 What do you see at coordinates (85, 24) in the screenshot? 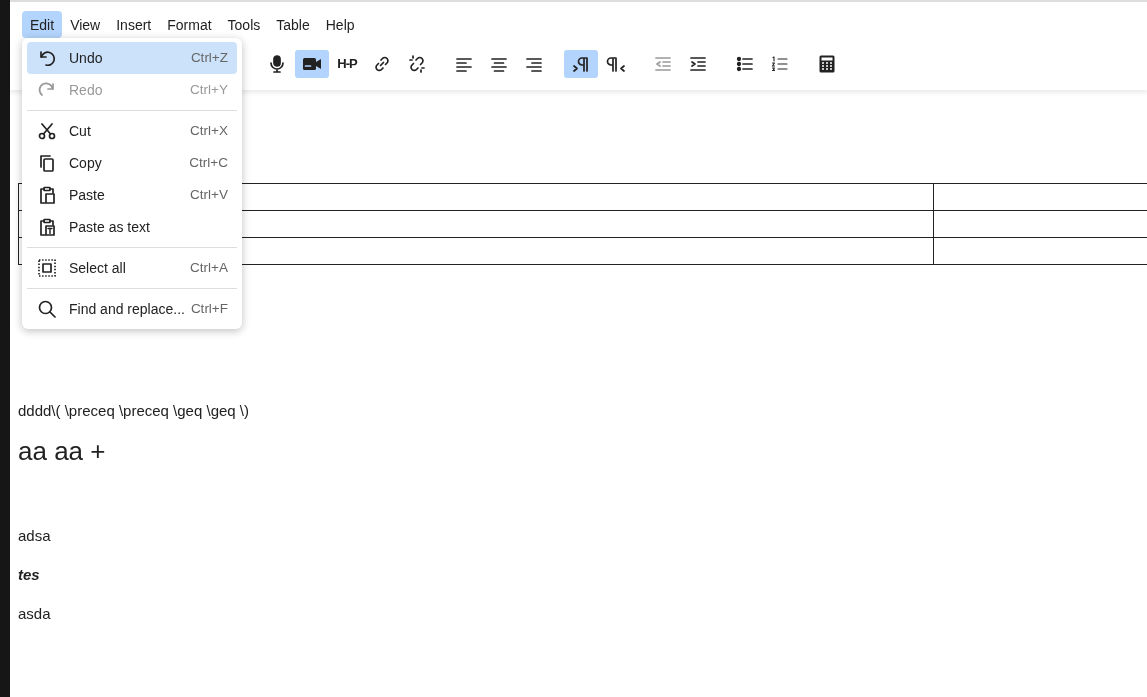
I see `menu-item: View` at bounding box center [85, 24].